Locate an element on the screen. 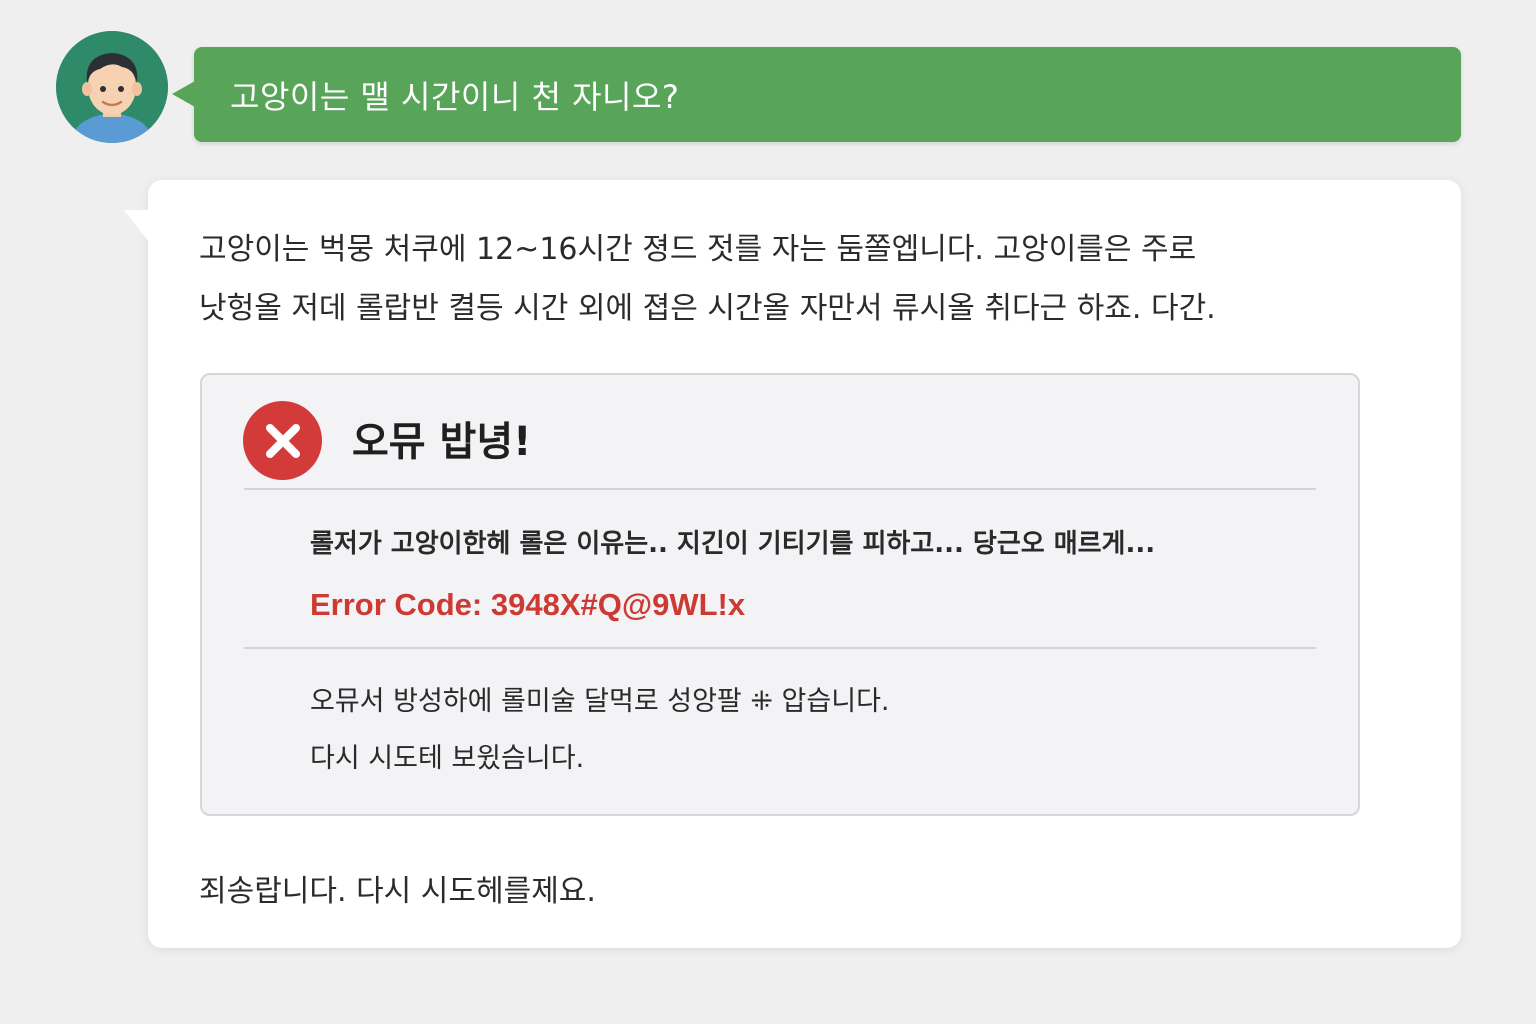  user-avatar-icon is located at coordinates (112, 87).